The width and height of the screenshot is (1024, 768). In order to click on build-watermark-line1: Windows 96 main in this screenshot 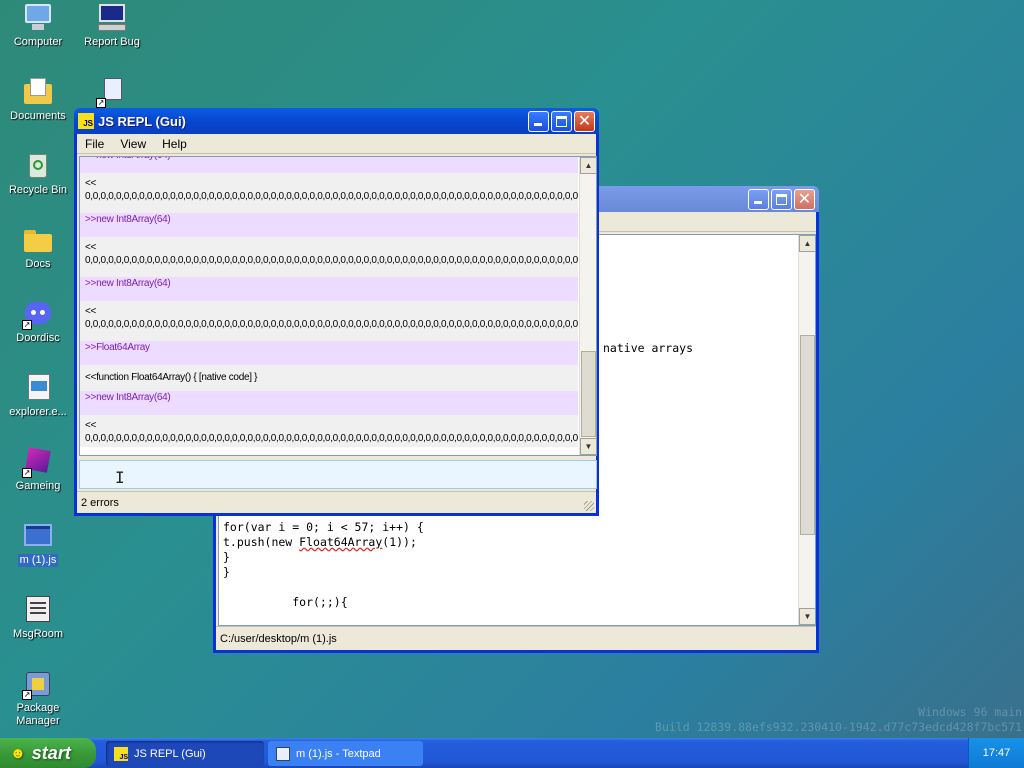, I will do `click(970, 712)`.